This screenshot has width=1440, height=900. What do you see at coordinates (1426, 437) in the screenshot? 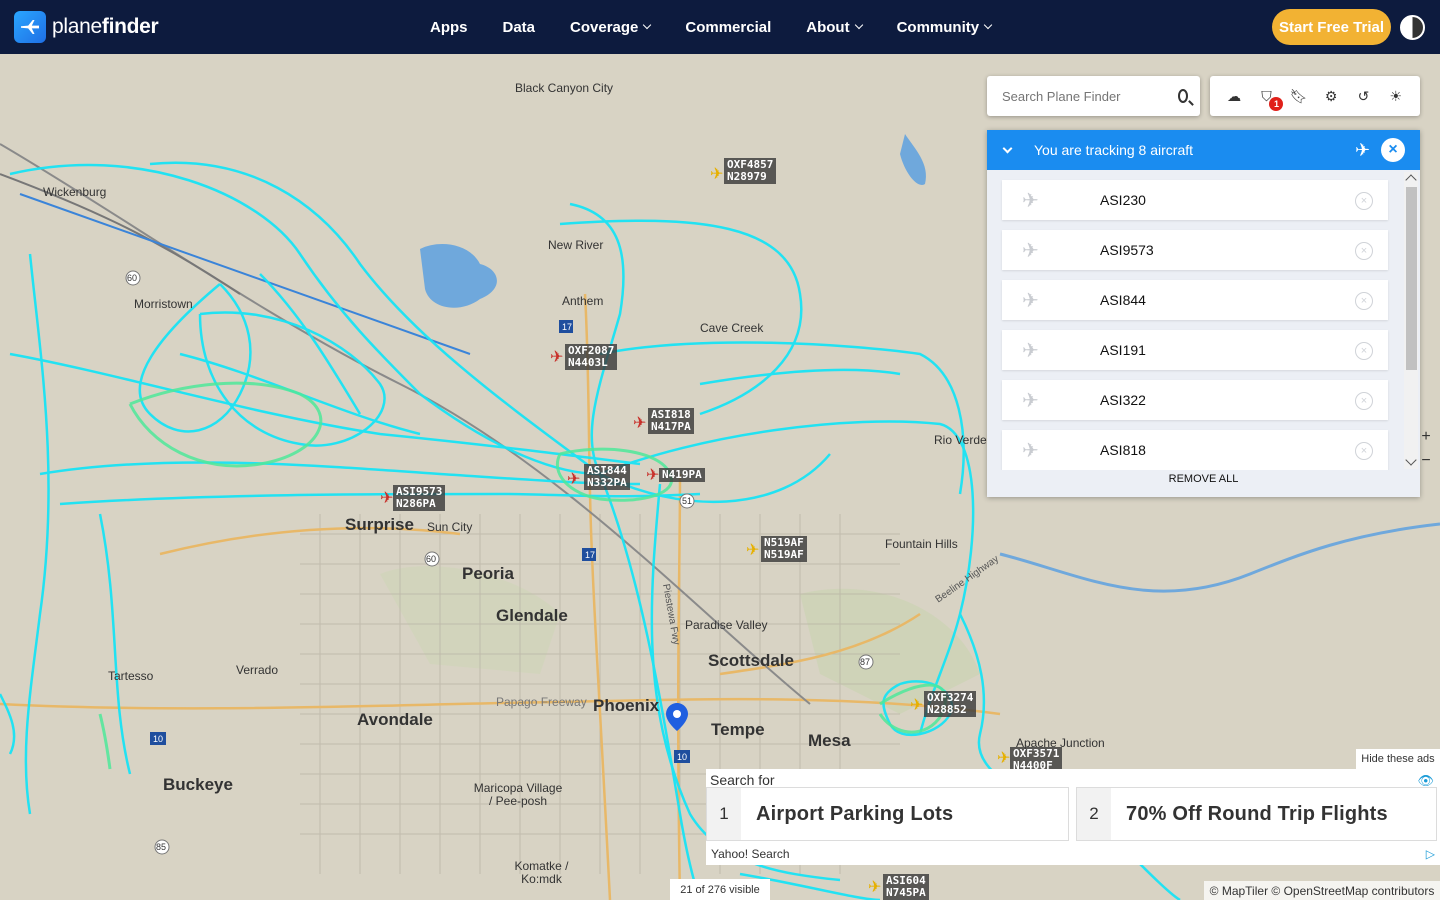
I see `zoom-in-button: +` at bounding box center [1426, 437].